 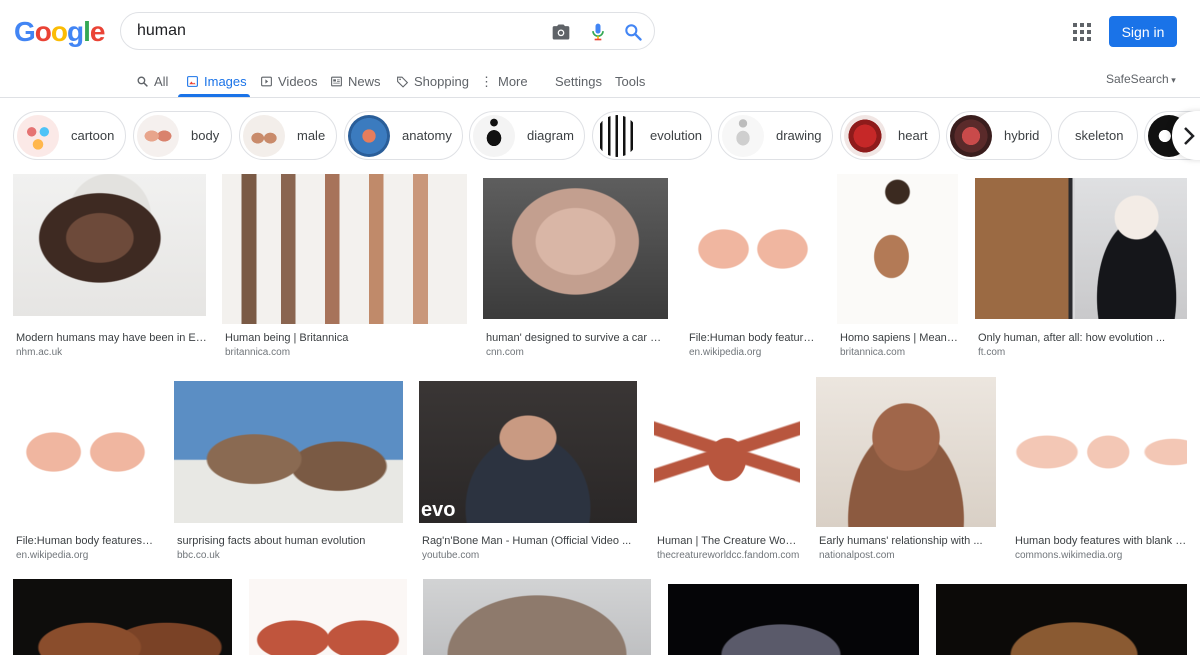 What do you see at coordinates (192, 81) in the screenshot?
I see `image-icon` at bounding box center [192, 81].